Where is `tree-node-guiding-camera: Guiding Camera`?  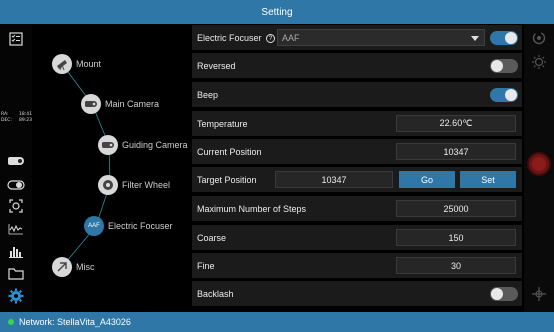 tree-node-guiding-camera: Guiding Camera is located at coordinates (143, 145).